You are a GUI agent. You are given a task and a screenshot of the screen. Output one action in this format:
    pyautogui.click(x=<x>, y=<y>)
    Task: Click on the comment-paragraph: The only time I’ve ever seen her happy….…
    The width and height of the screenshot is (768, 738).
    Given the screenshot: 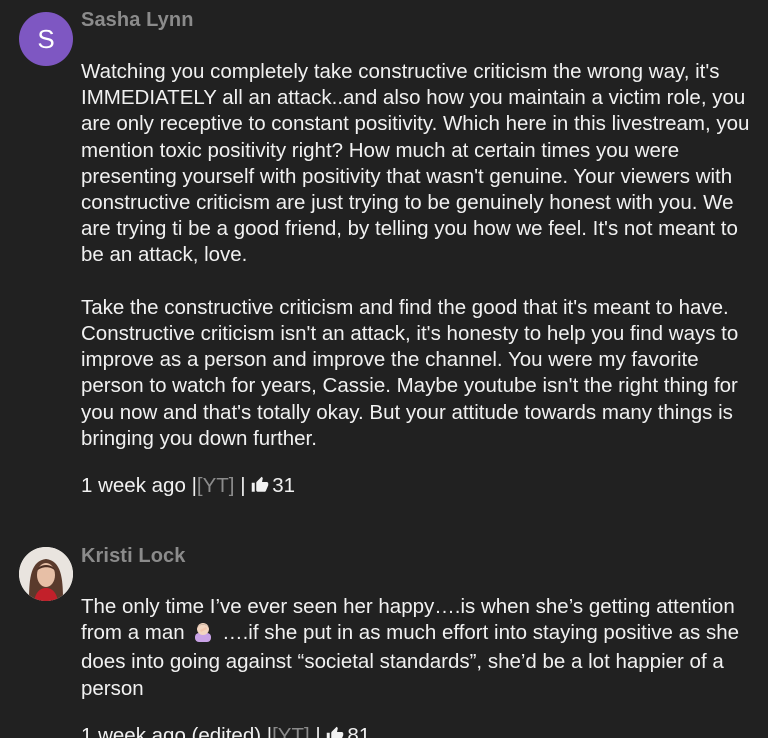 What is the action you would take?
    pyautogui.click(x=416, y=648)
    